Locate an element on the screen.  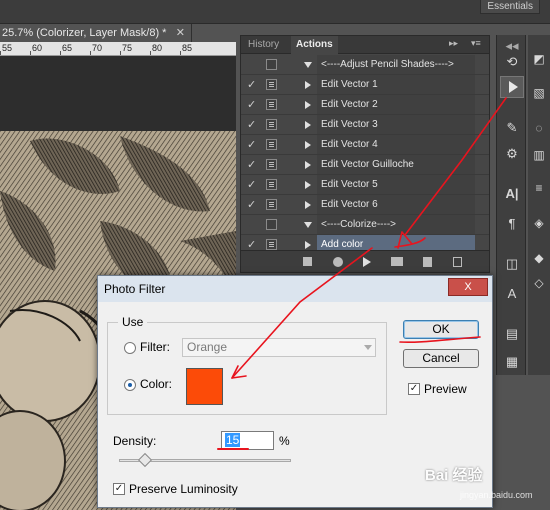
tab-actions: Actions is located at coordinates (314, 45).